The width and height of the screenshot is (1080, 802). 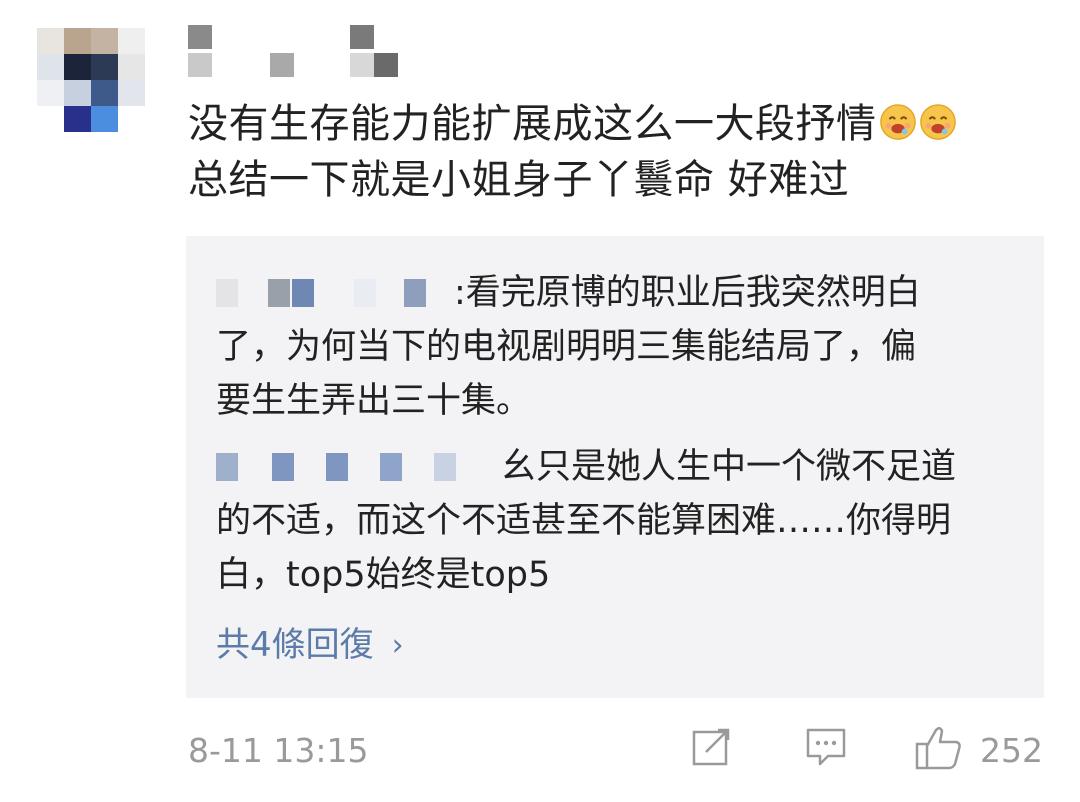 What do you see at coordinates (566, 347) in the screenshot?
I see `reply-text-line: 了，为何当下的电视剧明明三集能结局了，偏` at bounding box center [566, 347].